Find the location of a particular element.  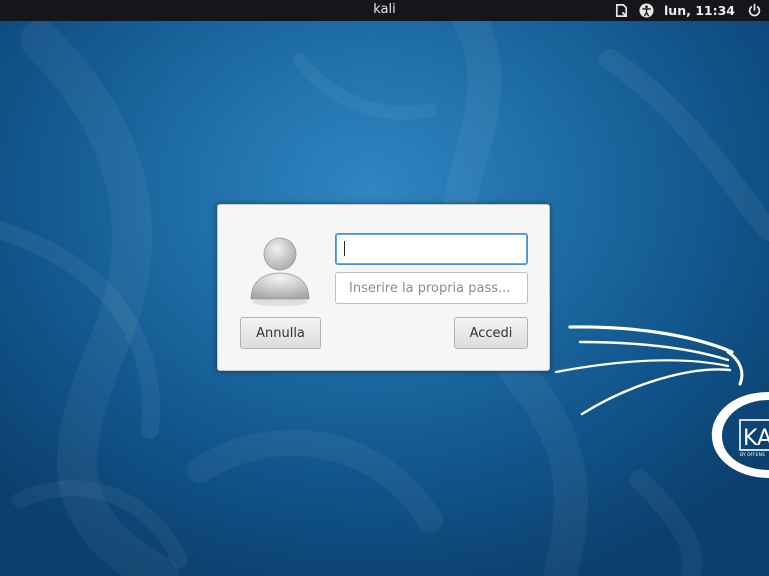

text-cursor is located at coordinates (344, 248).